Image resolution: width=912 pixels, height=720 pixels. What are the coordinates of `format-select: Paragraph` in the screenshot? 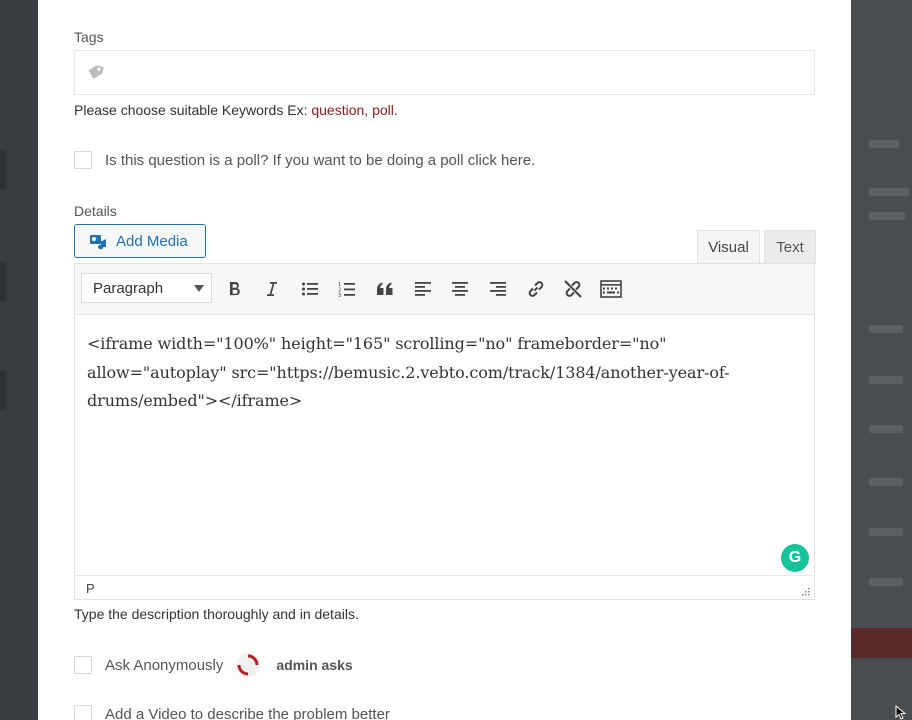 It's located at (146, 288).